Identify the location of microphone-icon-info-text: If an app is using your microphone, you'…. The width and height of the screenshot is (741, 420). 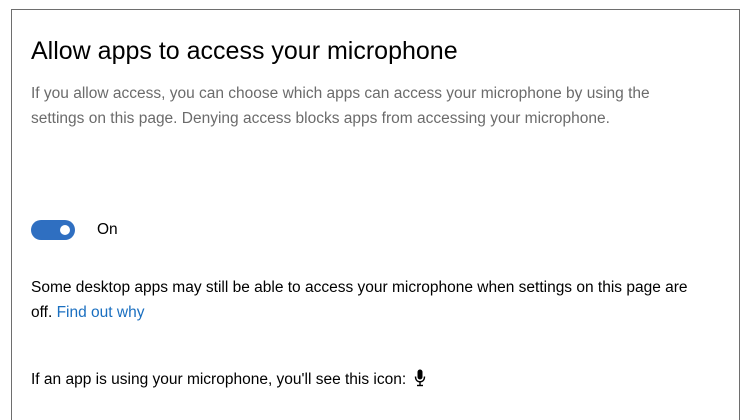
(219, 379).